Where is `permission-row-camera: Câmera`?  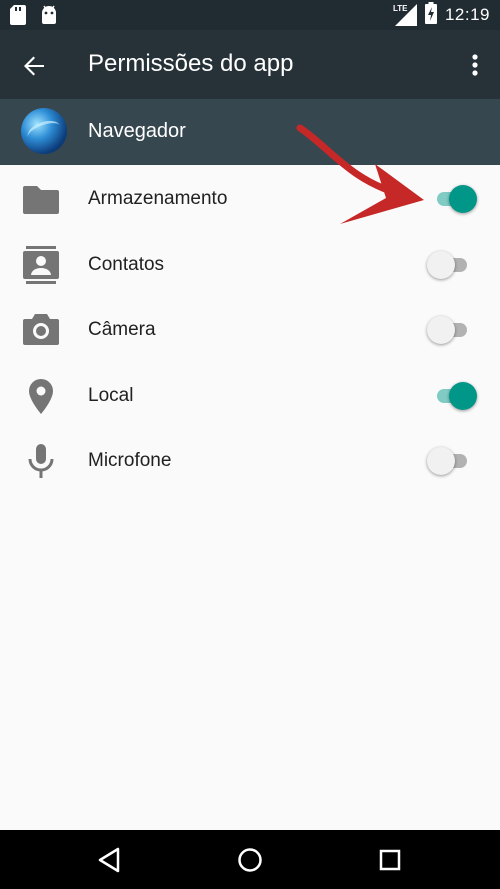
permission-row-camera: Câmera is located at coordinates (250, 329).